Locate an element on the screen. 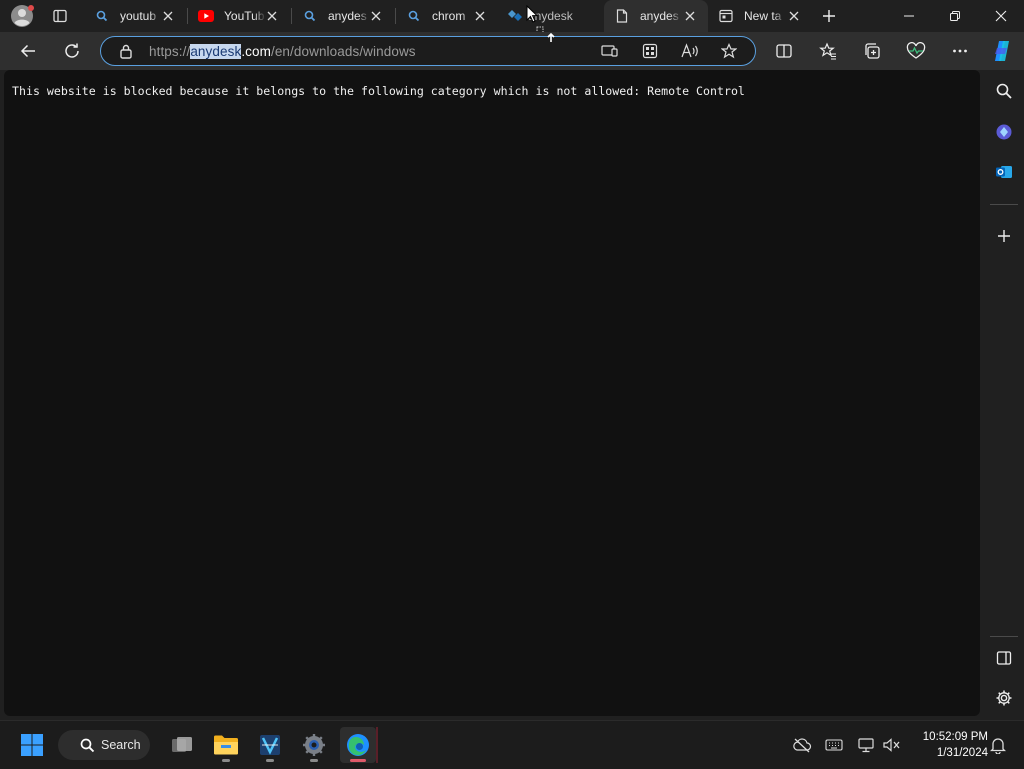 The image size is (1024, 769). copilot-button is located at coordinates (1002, 51).